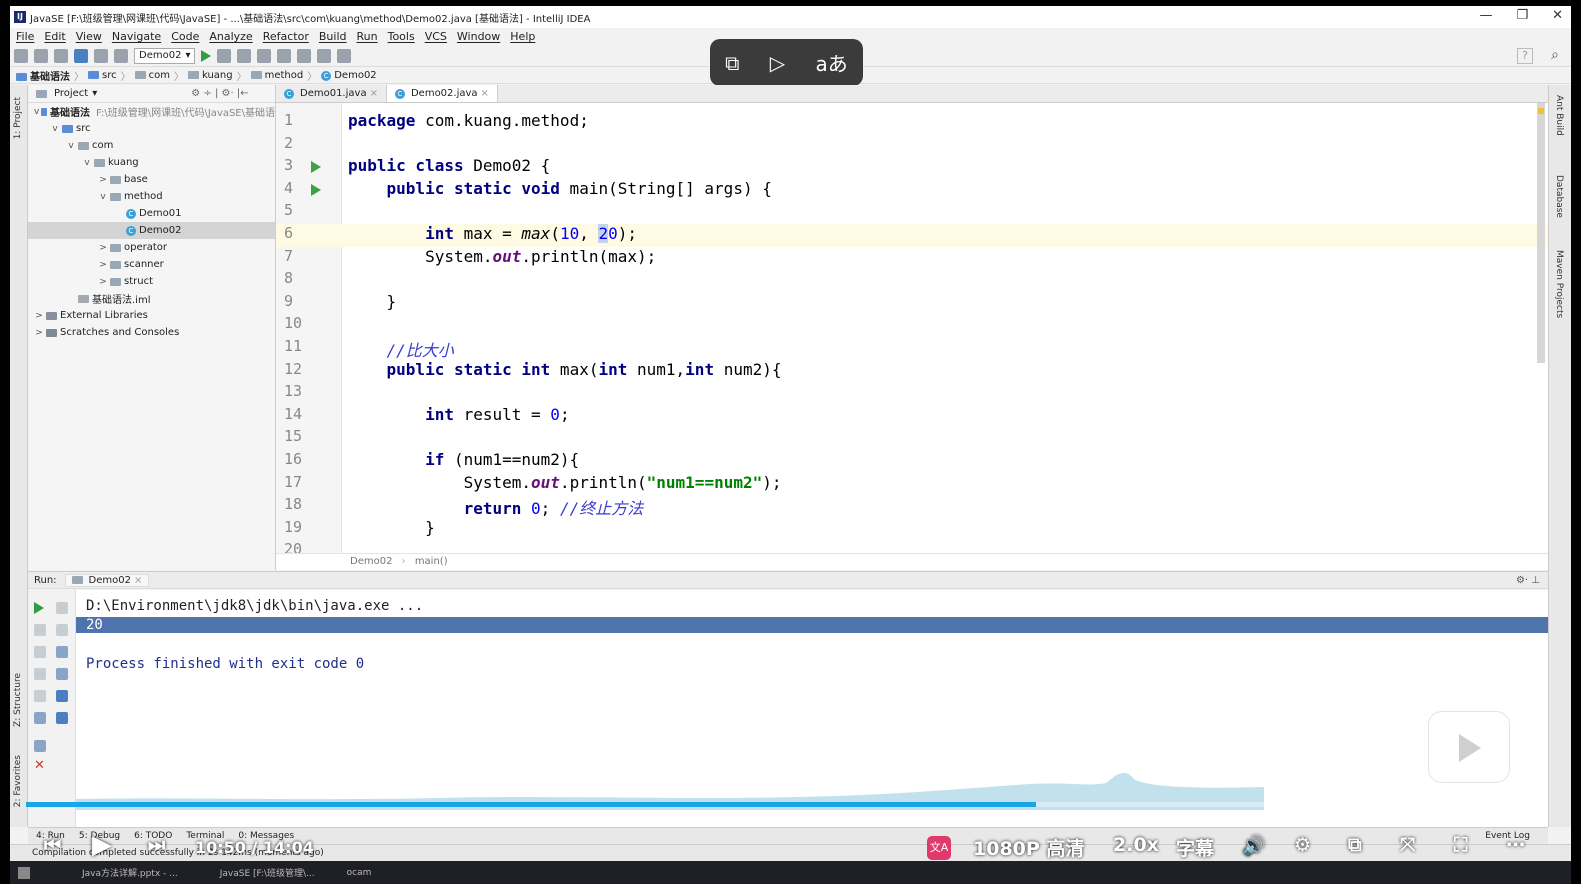  Describe the element at coordinates (102, 75) in the screenshot. I see `breadcrumb-item-src: src` at that location.